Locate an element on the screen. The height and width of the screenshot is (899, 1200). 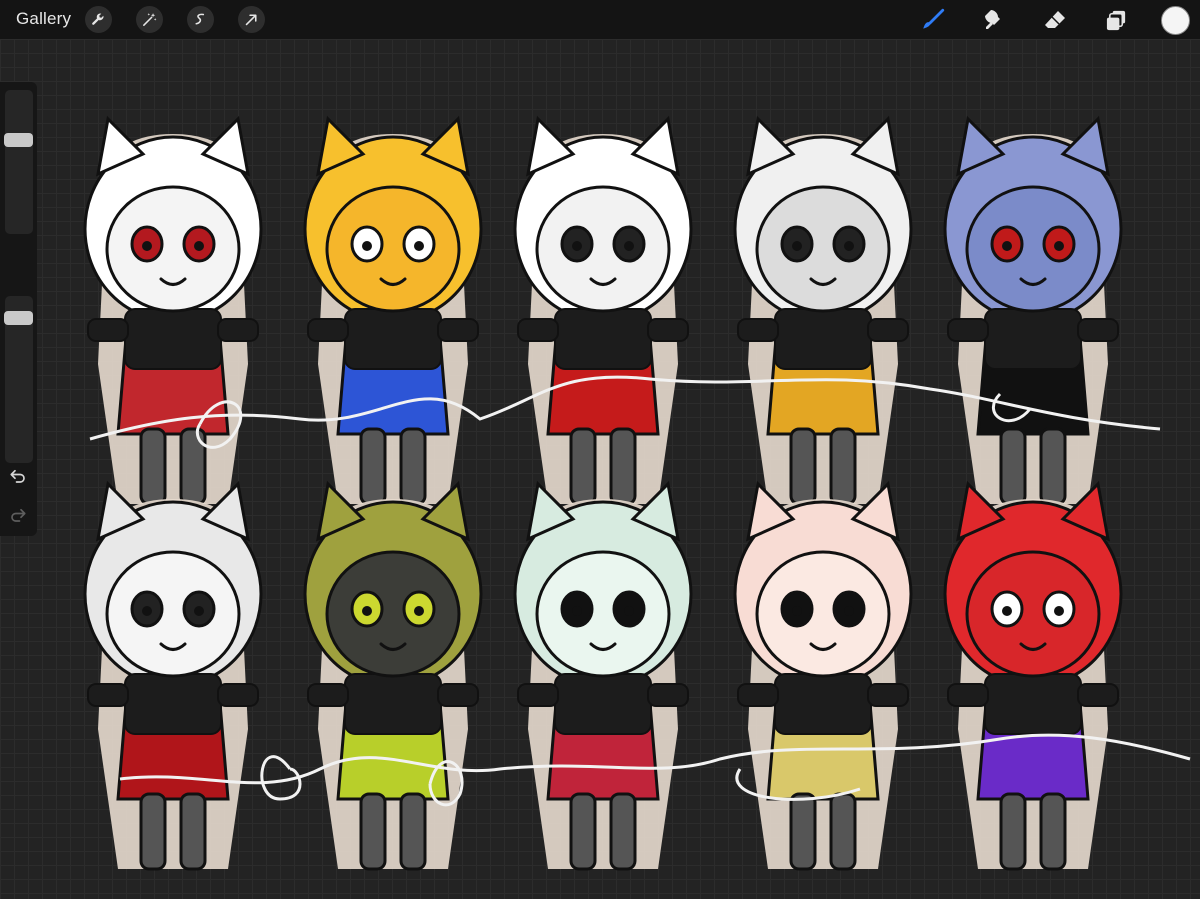
eraser-icon is located at coordinates (1055, 20).